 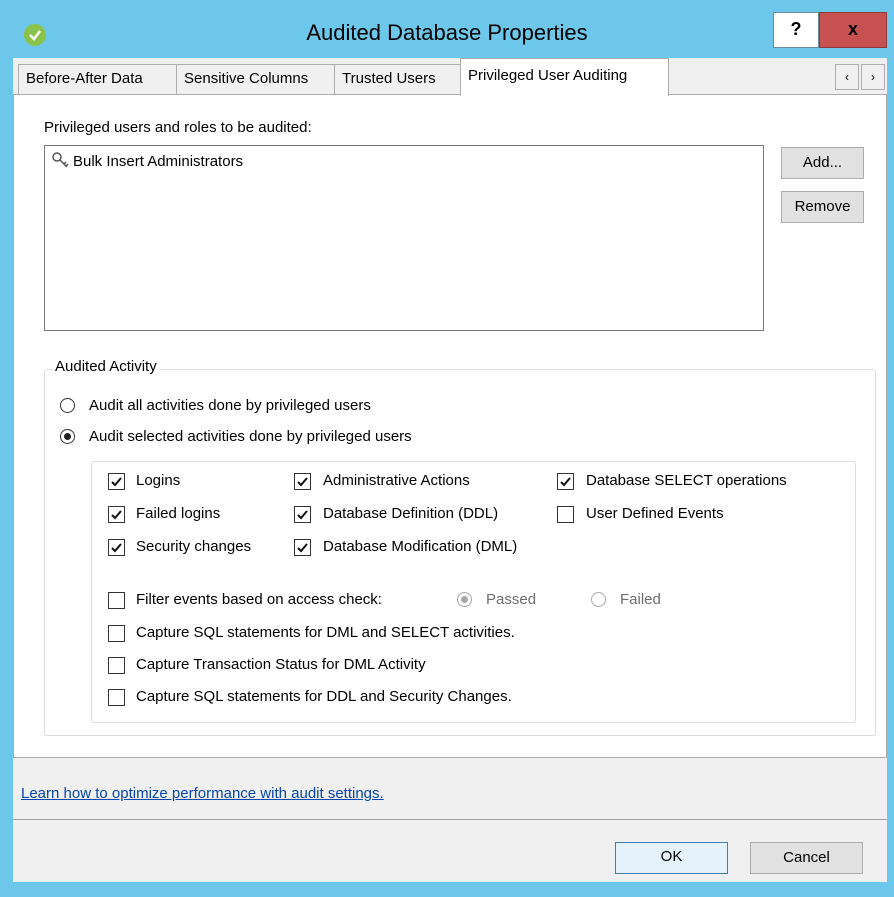 I want to click on tab-trusted-users: Trusted Users, so click(x=397, y=79).